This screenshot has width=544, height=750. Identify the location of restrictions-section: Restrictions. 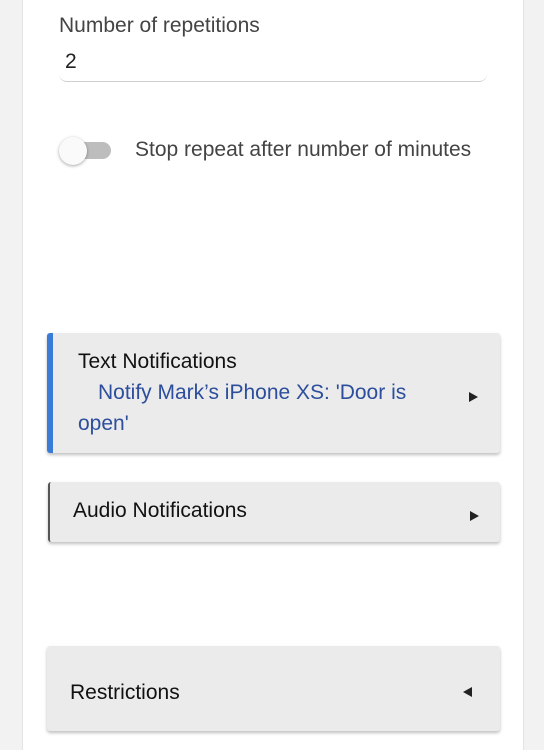
(273, 688).